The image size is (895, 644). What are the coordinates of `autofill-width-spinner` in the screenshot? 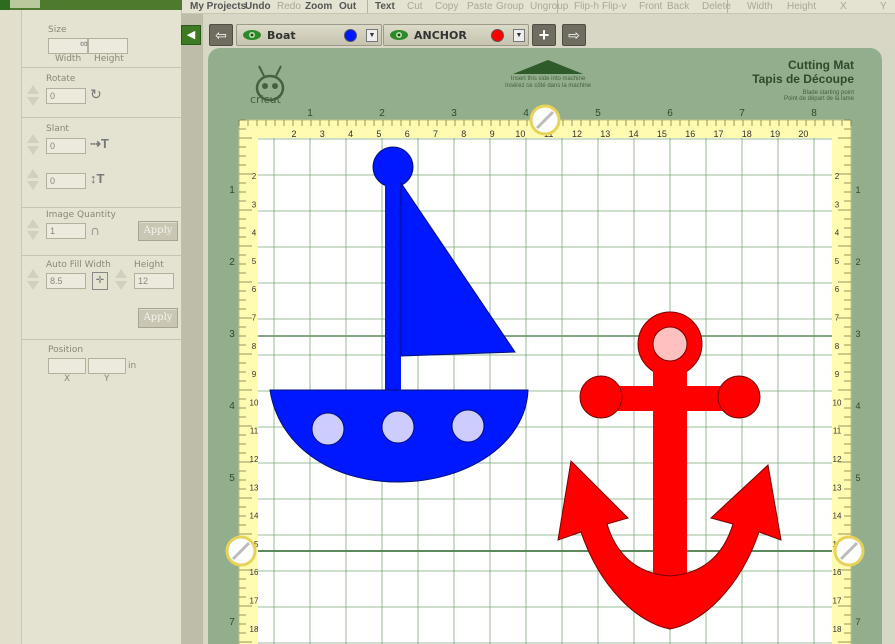 It's located at (33, 281).